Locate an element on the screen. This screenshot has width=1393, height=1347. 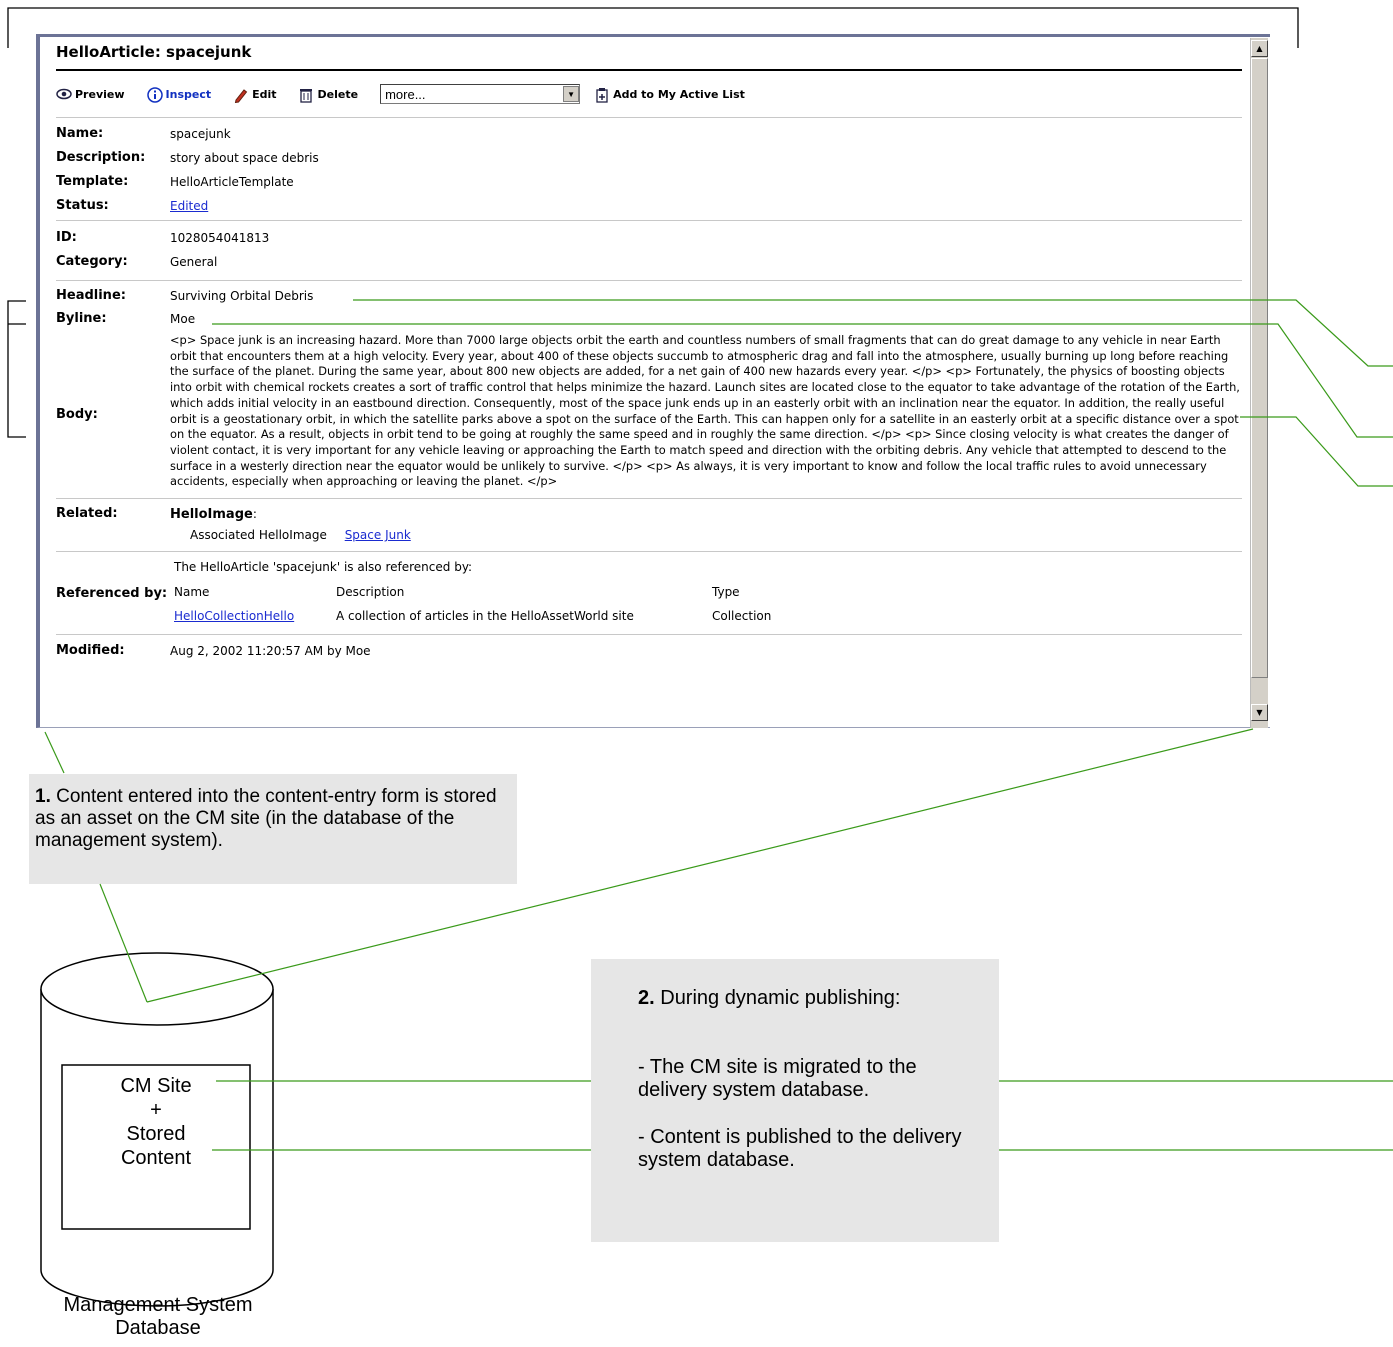
database-caption: Management System Database is located at coordinates (158, 1317).